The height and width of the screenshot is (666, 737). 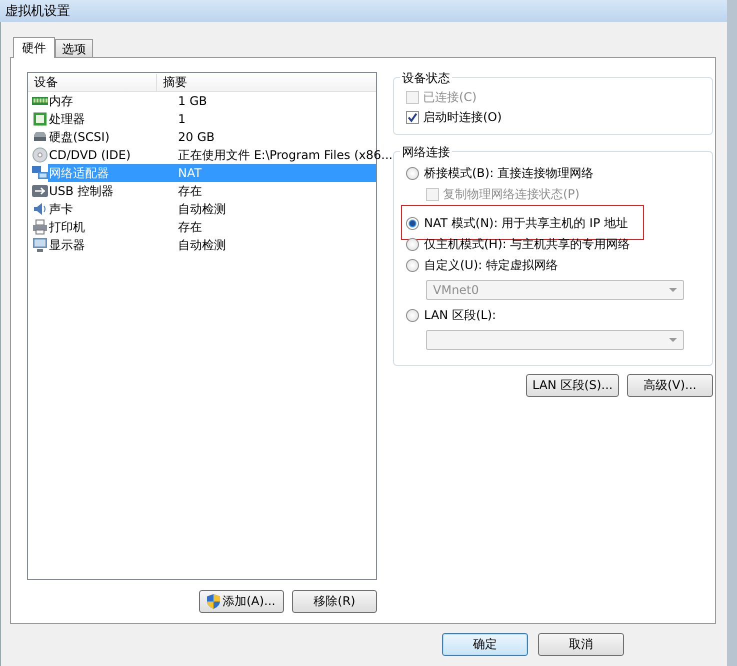 What do you see at coordinates (104, 191) in the screenshot?
I see `device-name: USB 控制器` at bounding box center [104, 191].